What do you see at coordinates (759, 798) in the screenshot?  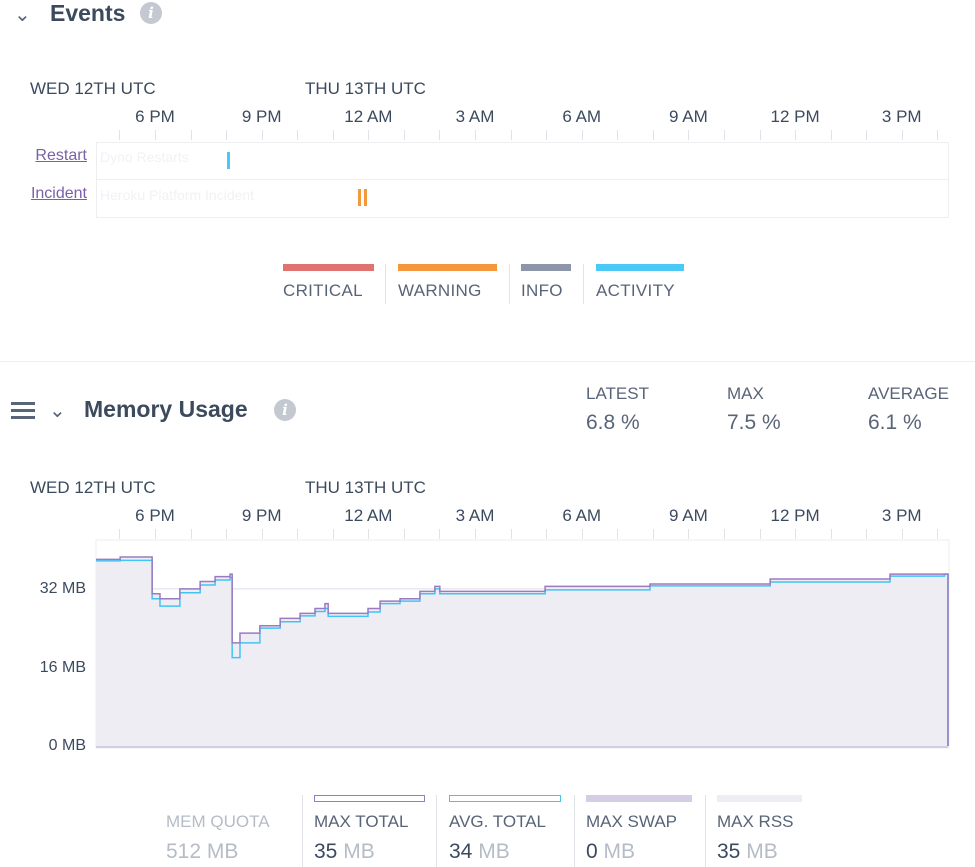 I see `swatch-max-rss` at bounding box center [759, 798].